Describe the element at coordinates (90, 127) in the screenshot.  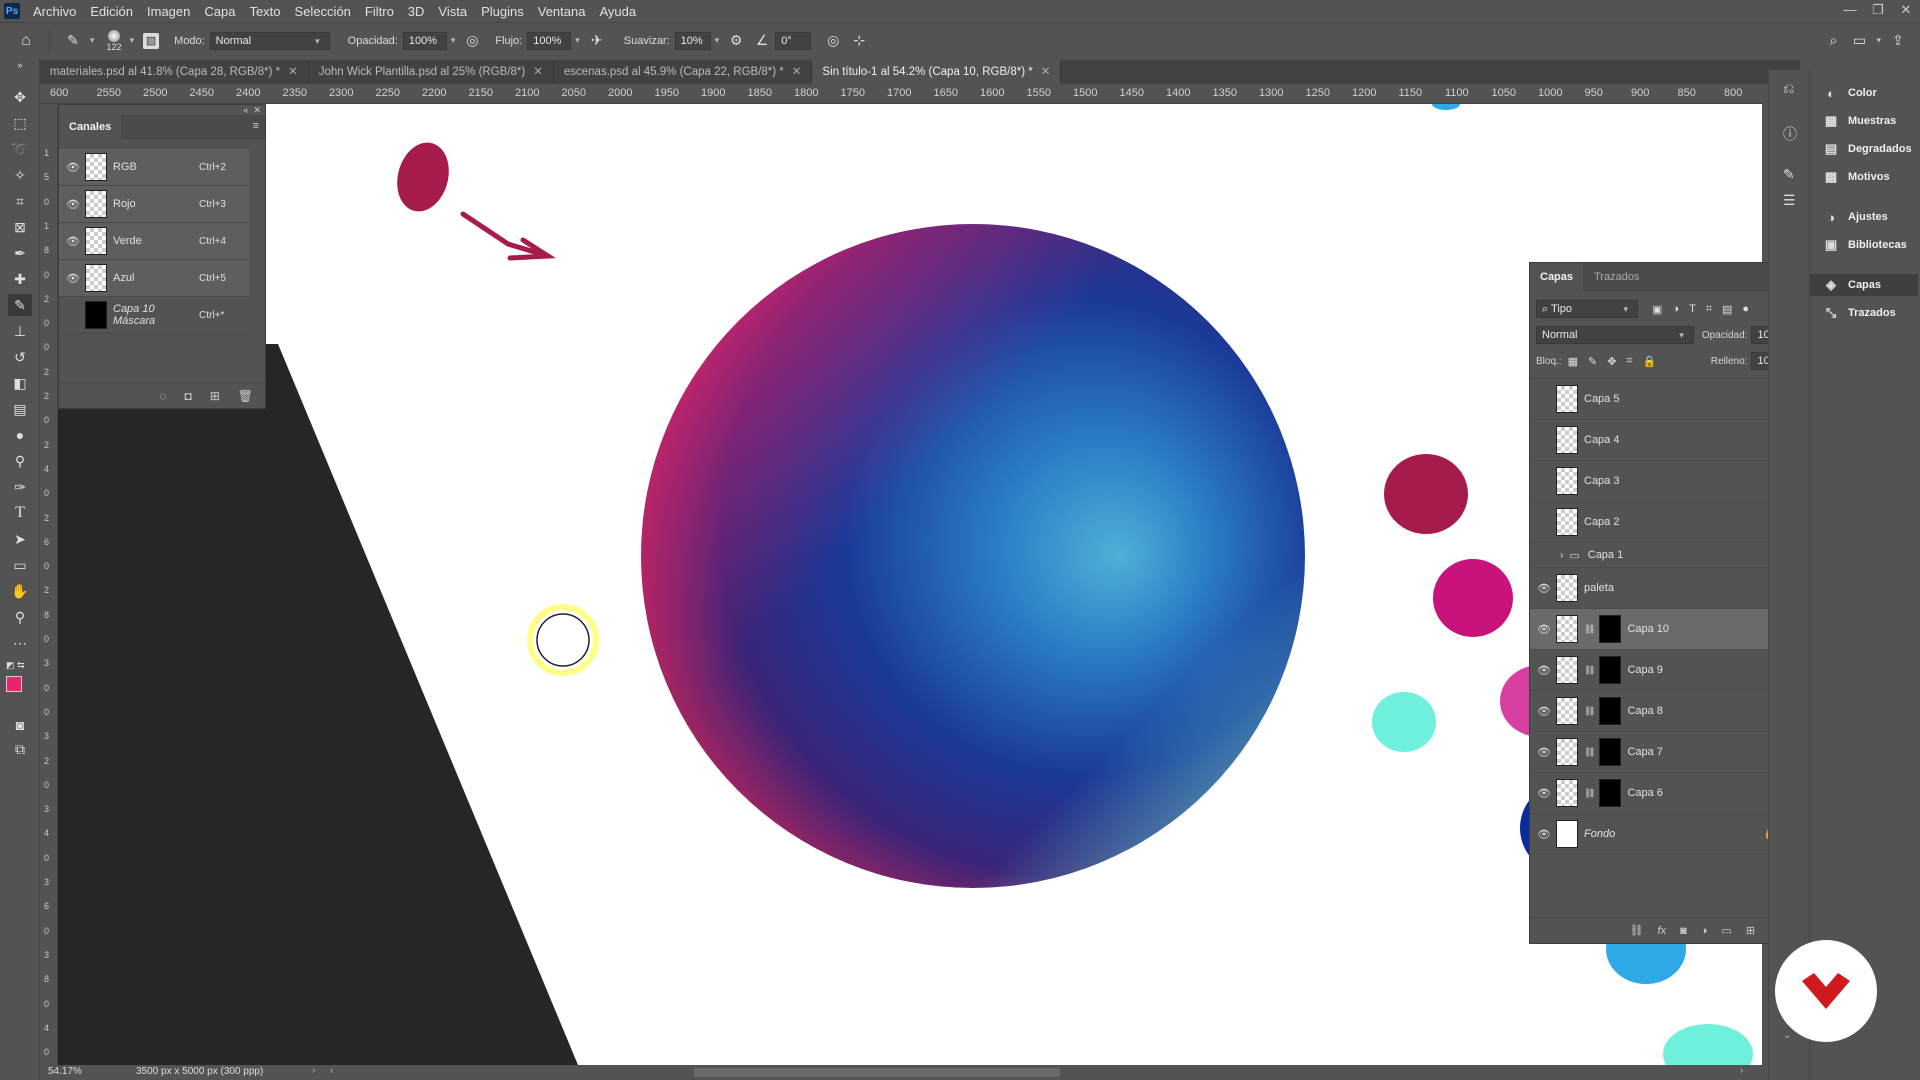
I see `tab-channels: Canales` at that location.